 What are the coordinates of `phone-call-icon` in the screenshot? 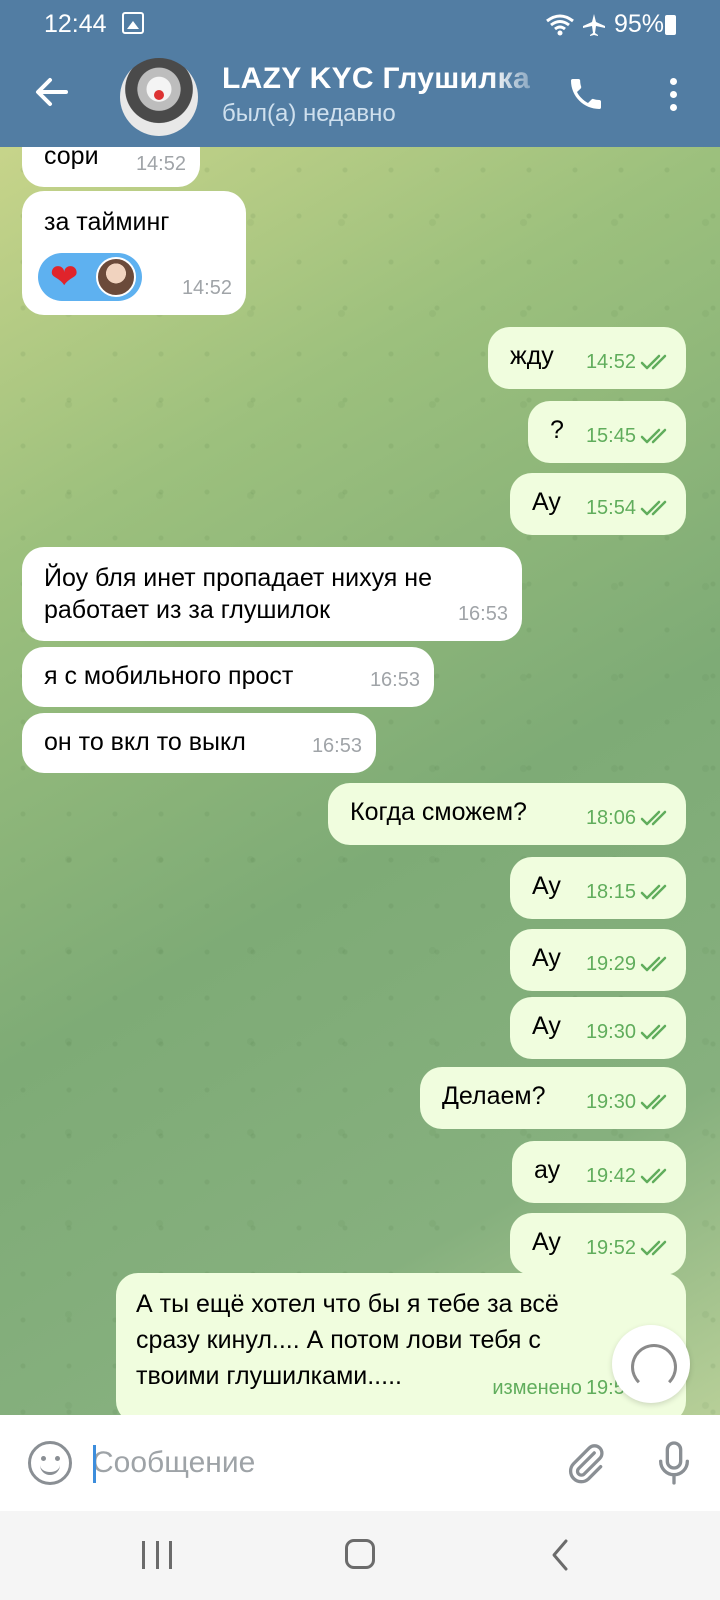 It's located at (586, 94).